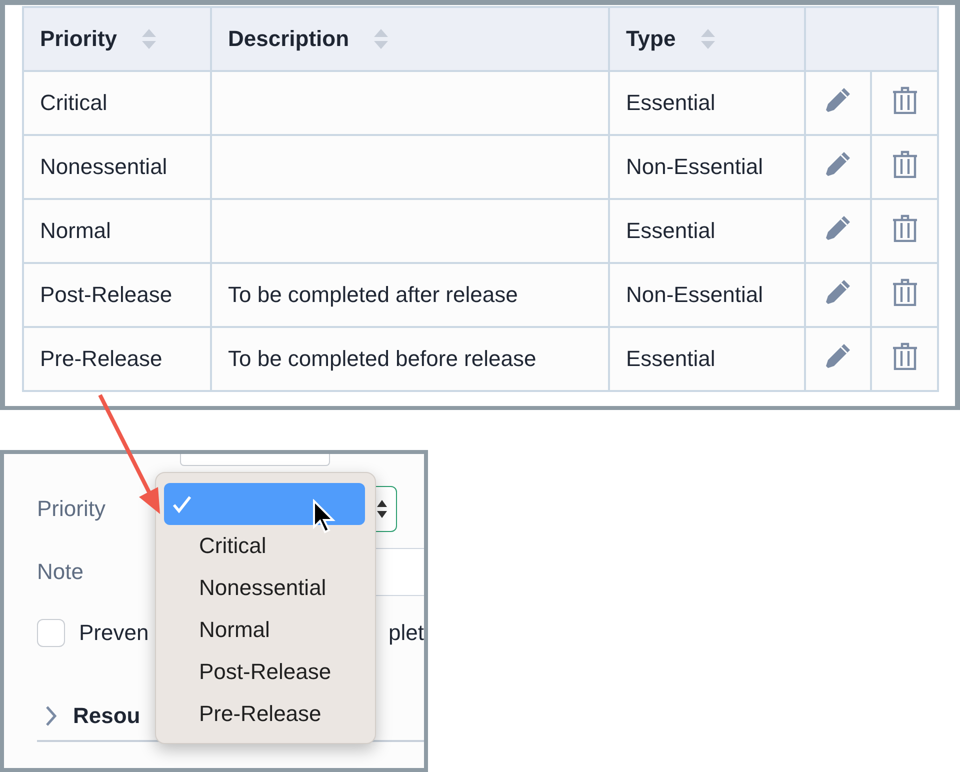 The width and height of the screenshot is (960, 772). I want to click on column-header: Type, so click(707, 39).